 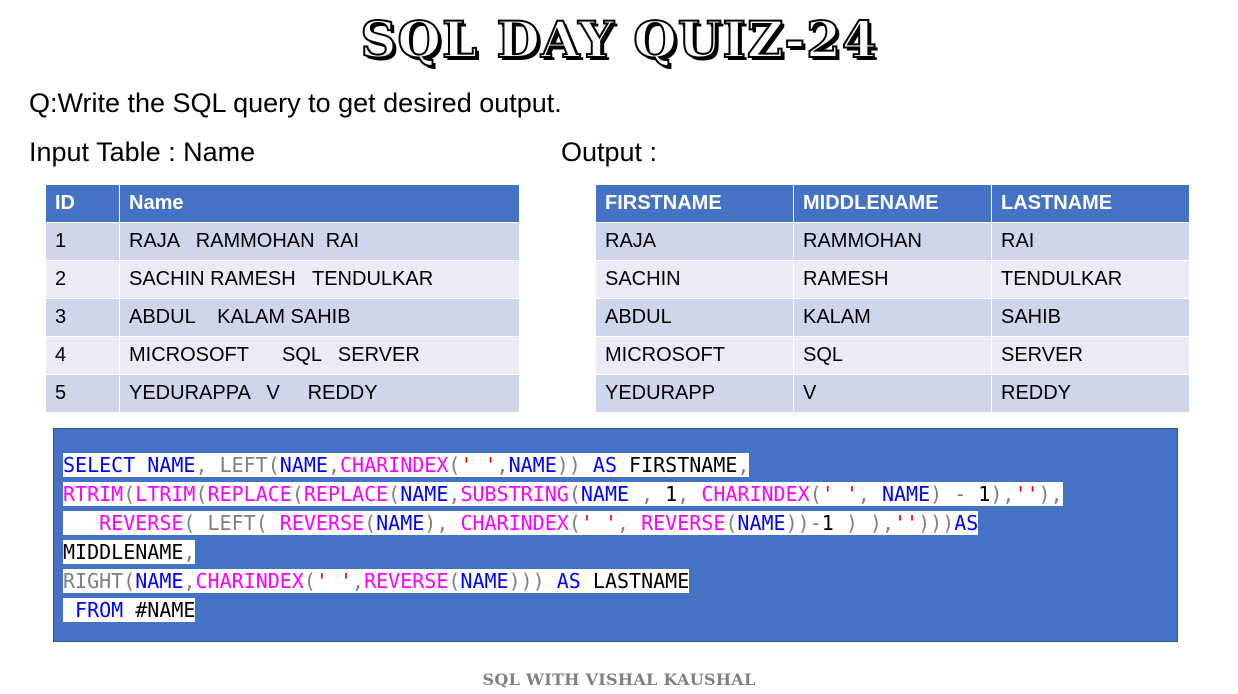 I want to click on footer-credit: SQL WITH VISHAL KAUSHAL, so click(x=619, y=679).